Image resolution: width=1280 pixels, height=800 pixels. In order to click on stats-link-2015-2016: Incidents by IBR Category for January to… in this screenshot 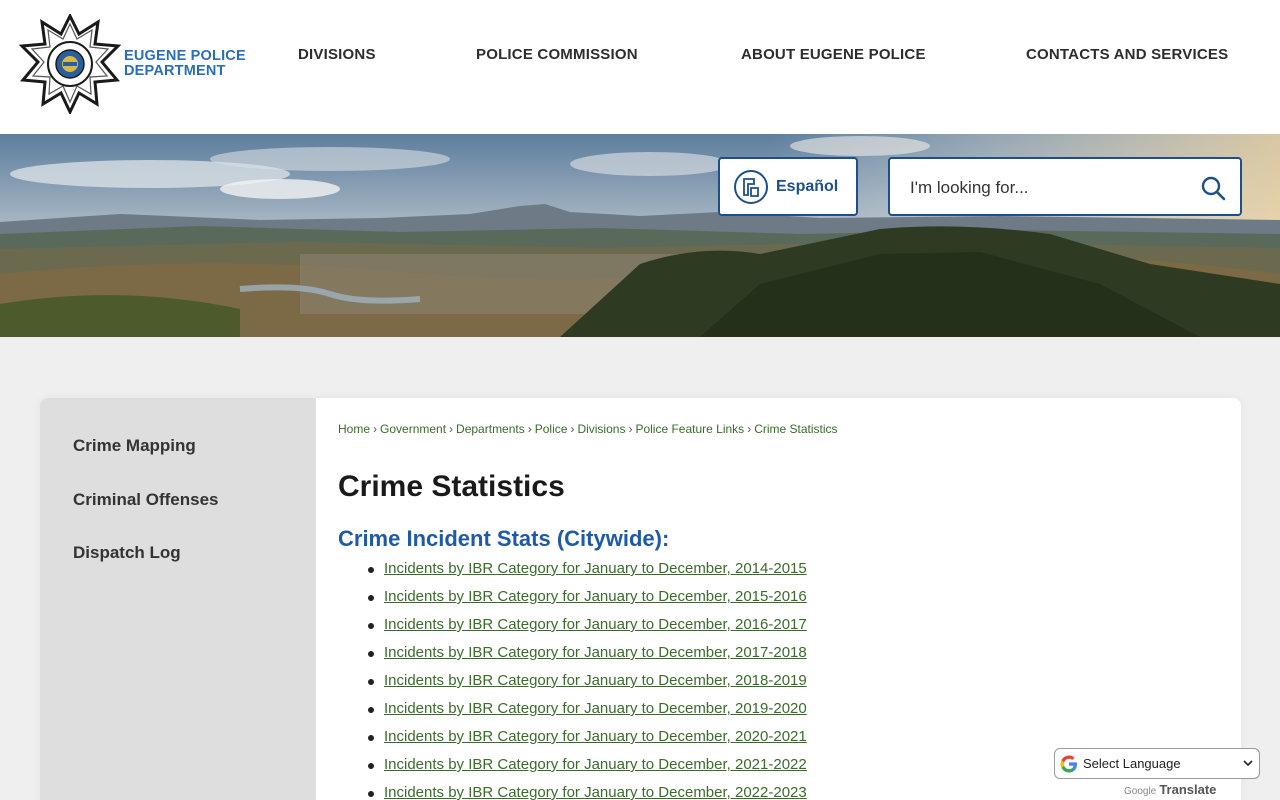, I will do `click(595, 596)`.